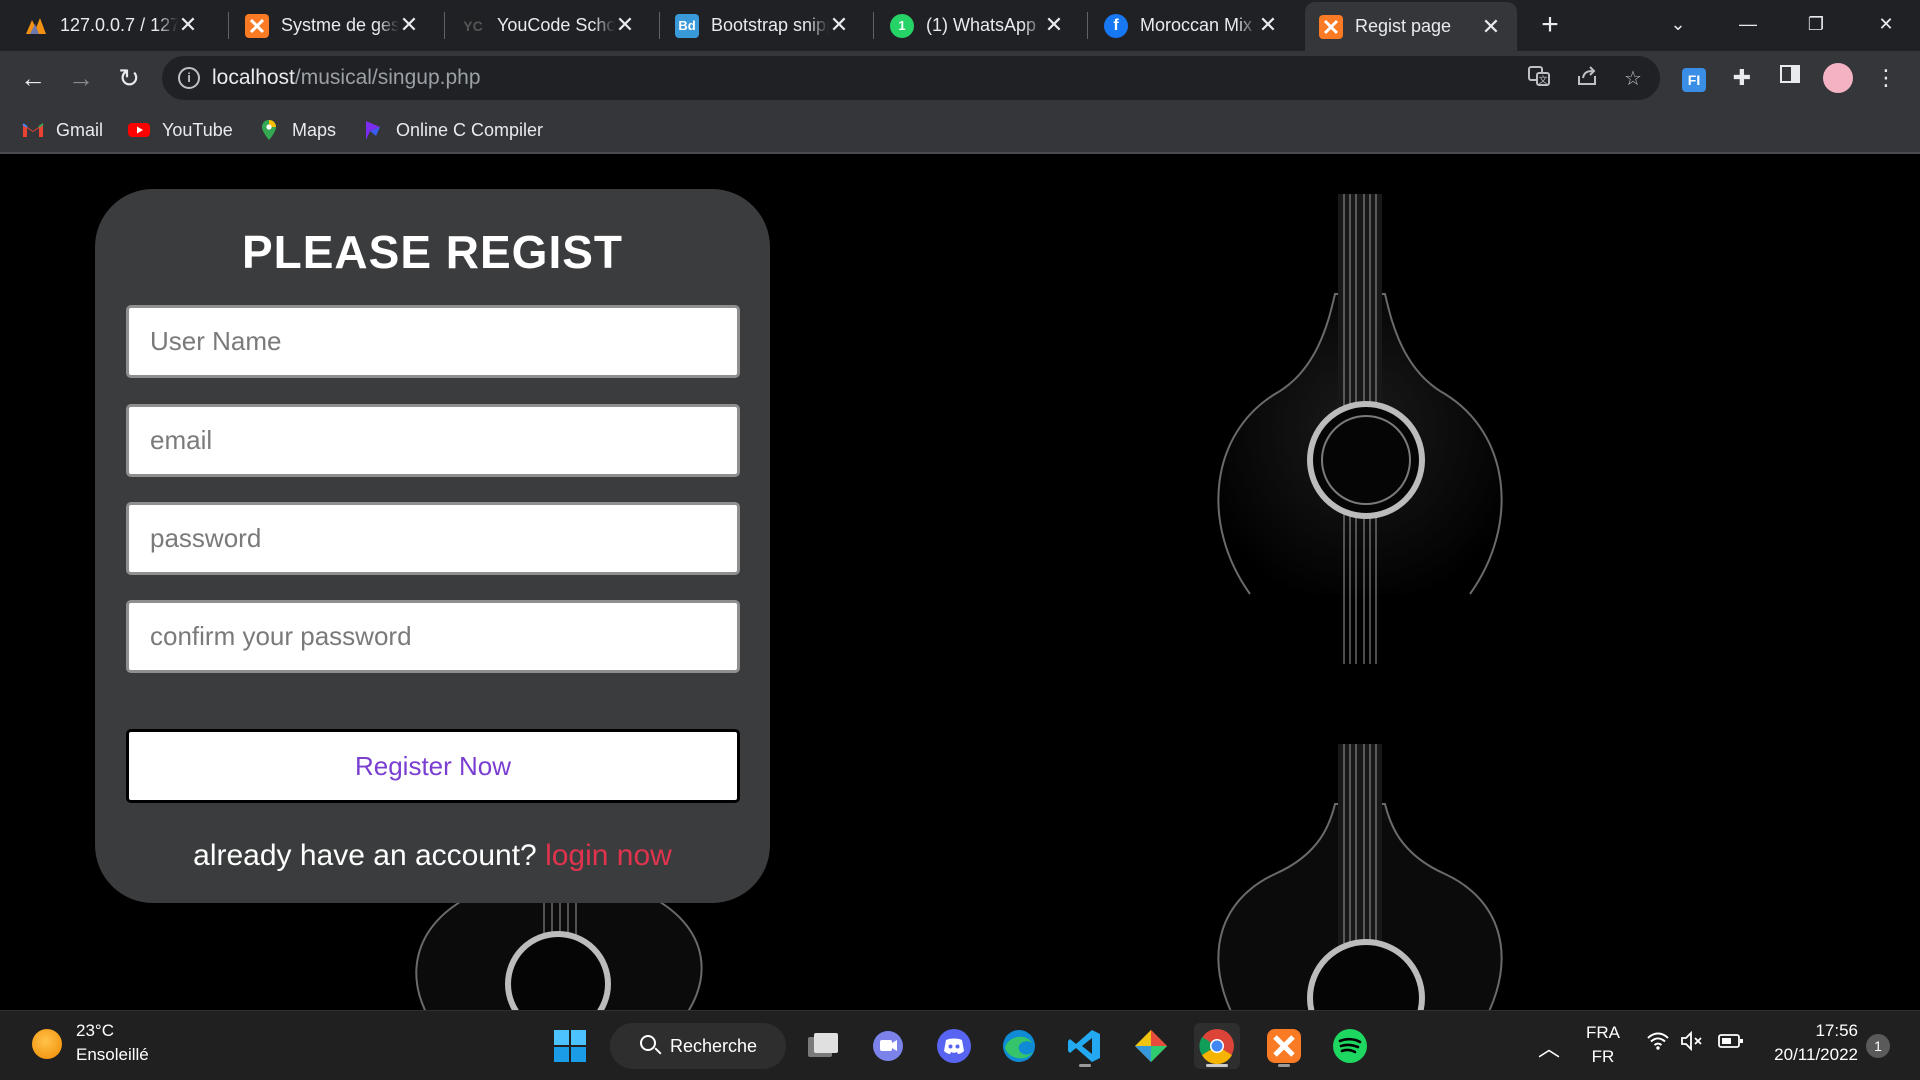  What do you see at coordinates (1284, 1065) in the screenshot?
I see `running-indicator` at bounding box center [1284, 1065].